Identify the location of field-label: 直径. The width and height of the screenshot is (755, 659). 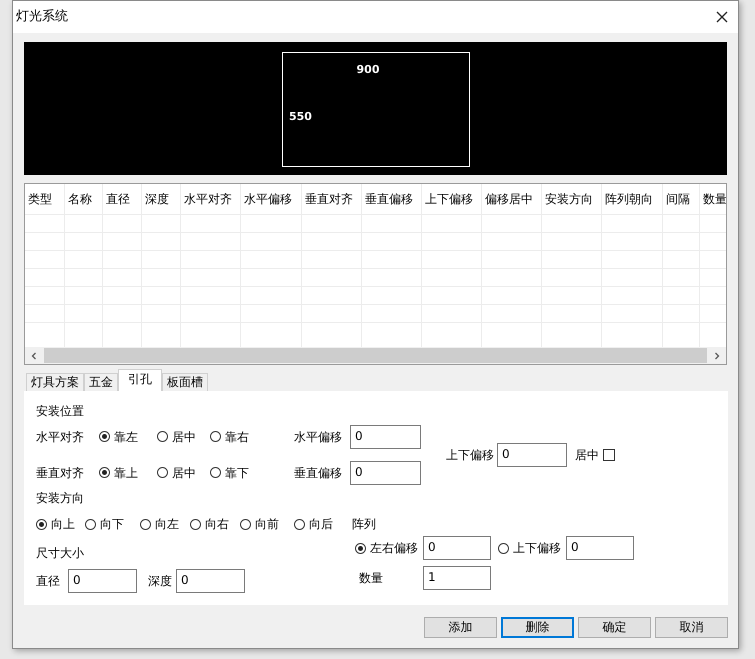
(48, 581).